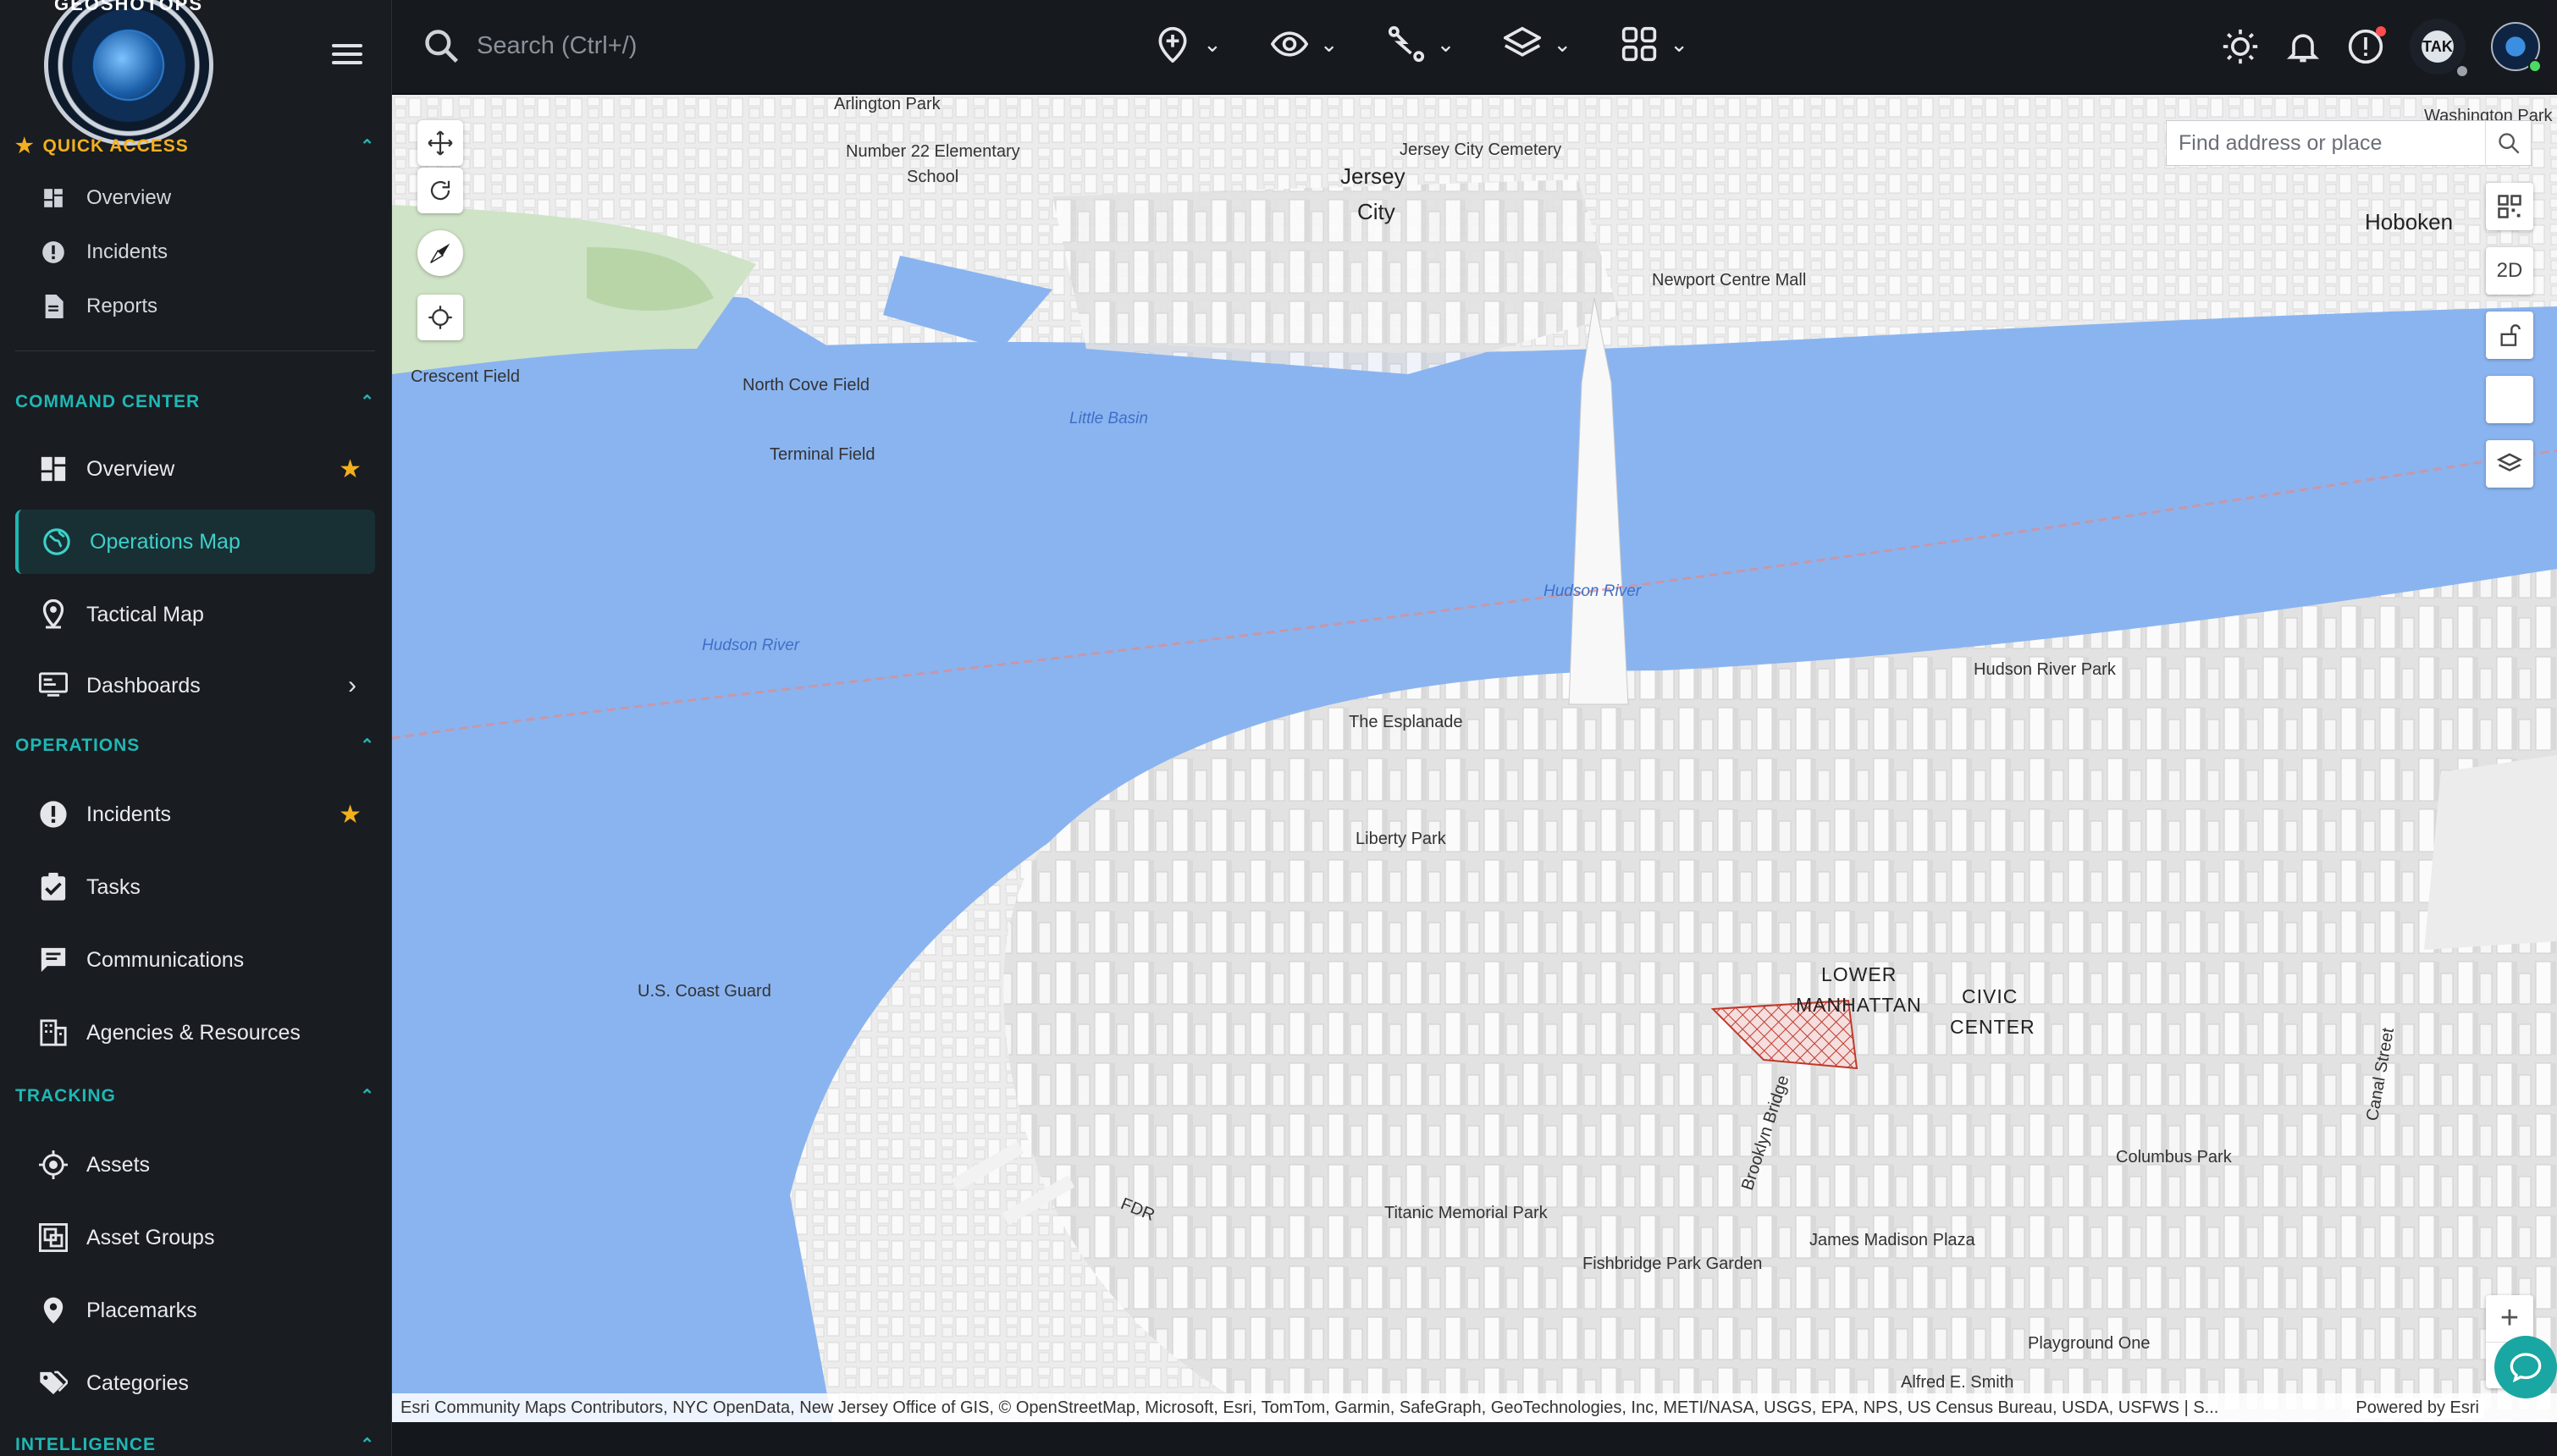 Image resolution: width=2557 pixels, height=1456 pixels. I want to click on visibility-tool: ⌄, so click(1304, 44).